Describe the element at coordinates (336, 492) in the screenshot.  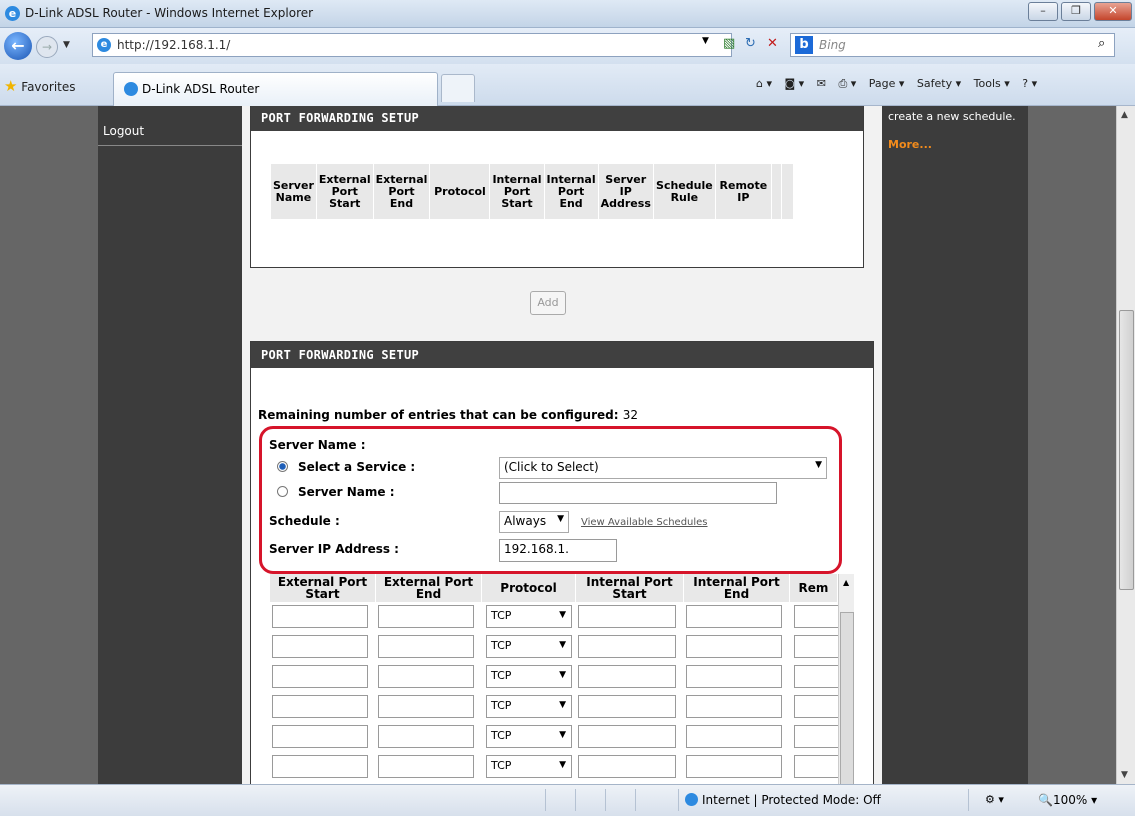
I see `server-name-option: Server Name :` at that location.